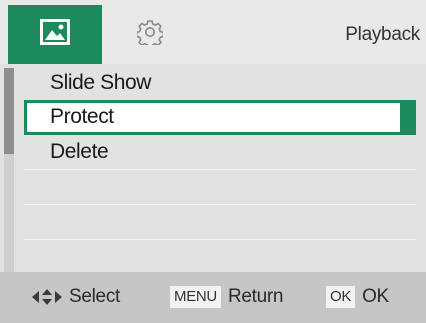  I want to click on ok-key-badge: OK, so click(341, 297).